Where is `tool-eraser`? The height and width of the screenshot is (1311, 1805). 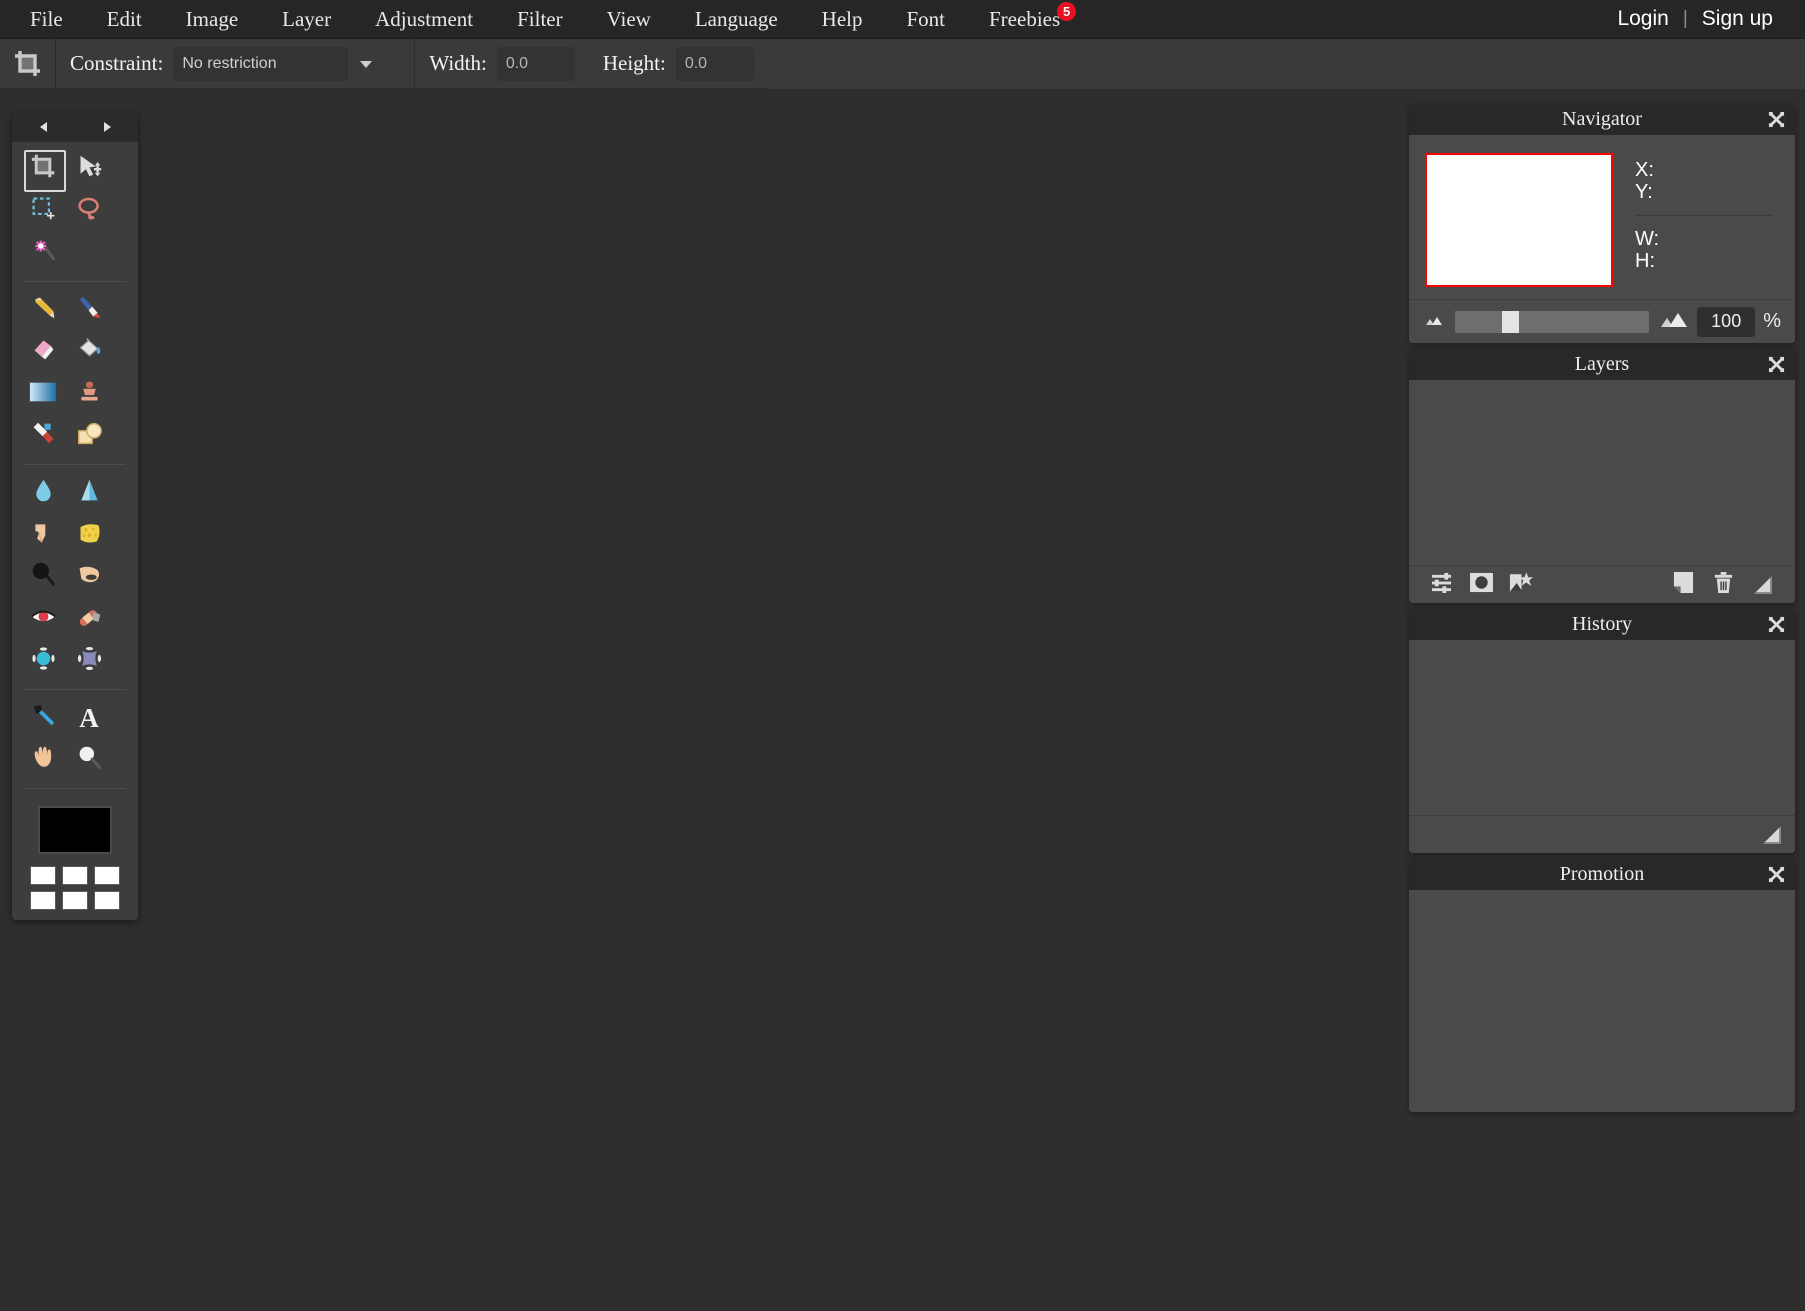
tool-eraser is located at coordinates (43, 352).